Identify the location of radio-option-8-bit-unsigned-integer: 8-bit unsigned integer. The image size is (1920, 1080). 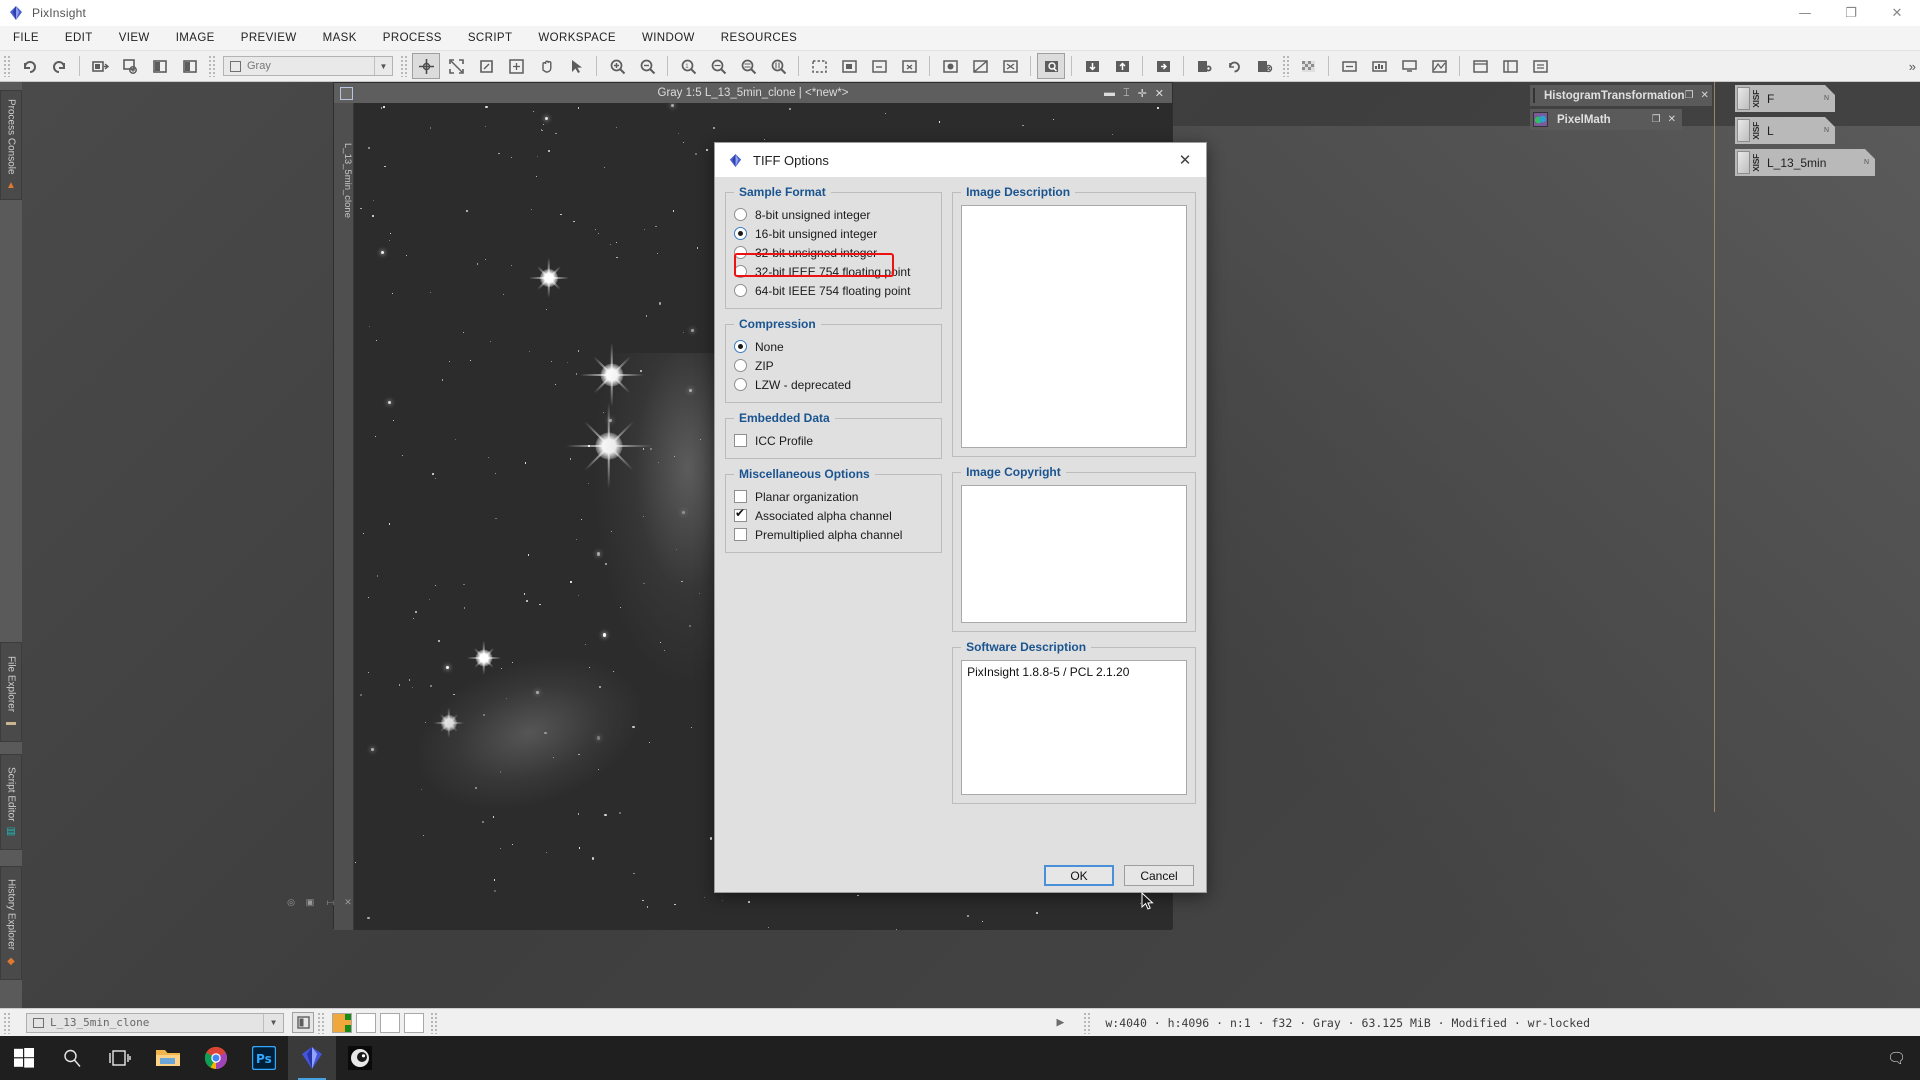
(833, 214).